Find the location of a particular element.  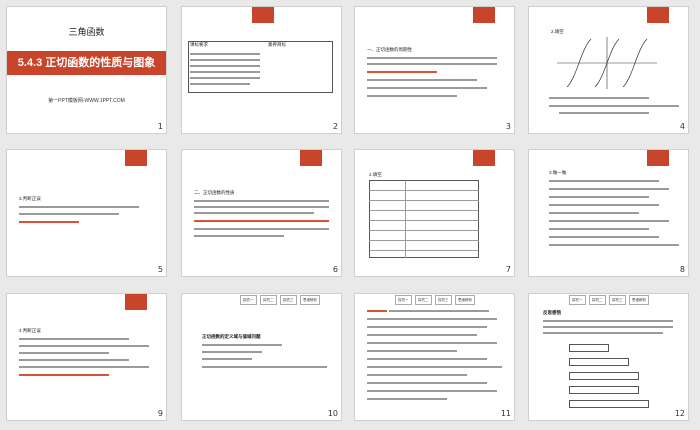

slide-number: 11 is located at coordinates (505, 413).